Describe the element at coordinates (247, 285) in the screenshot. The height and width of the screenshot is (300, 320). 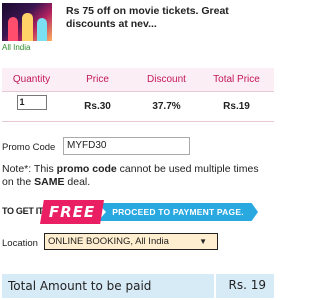
I see `total-amount-value: Rs. 19` at that location.